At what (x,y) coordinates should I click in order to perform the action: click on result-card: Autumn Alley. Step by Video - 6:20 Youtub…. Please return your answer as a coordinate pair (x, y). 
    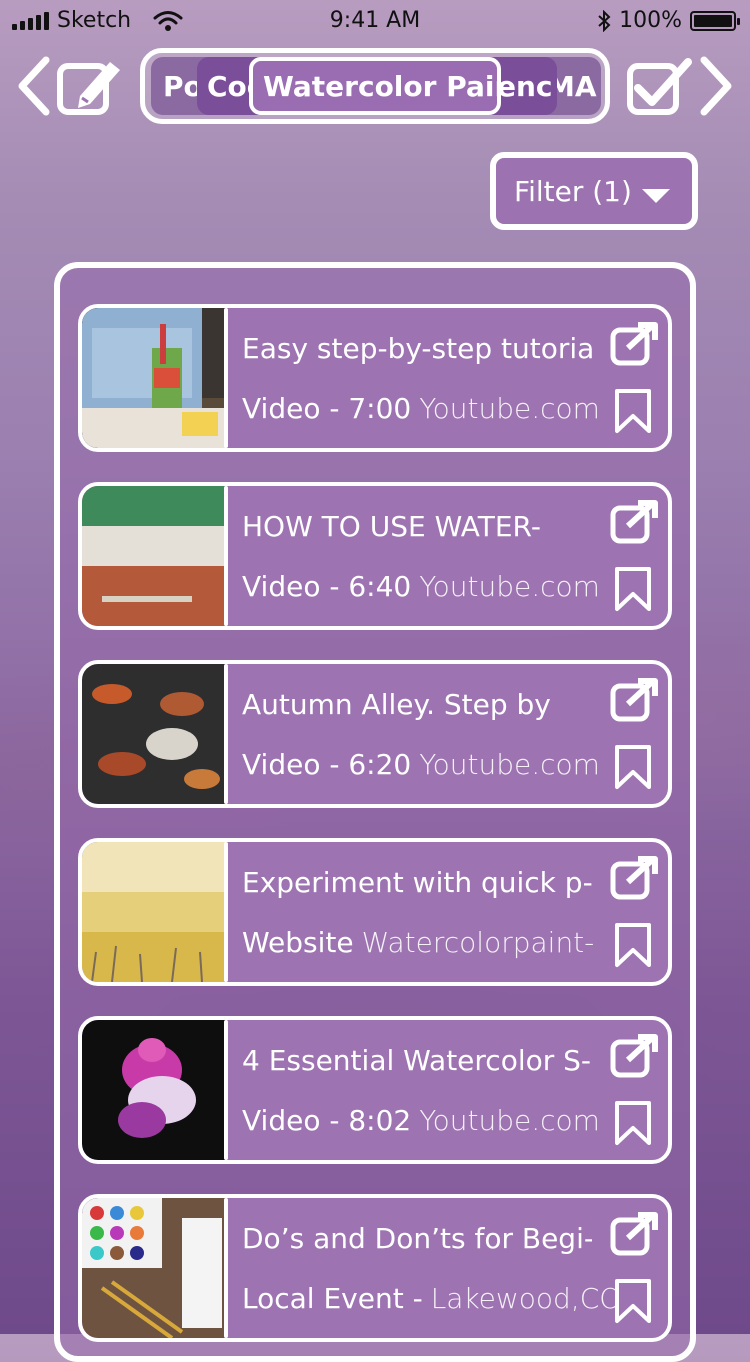
    Looking at the image, I should click on (375, 734).